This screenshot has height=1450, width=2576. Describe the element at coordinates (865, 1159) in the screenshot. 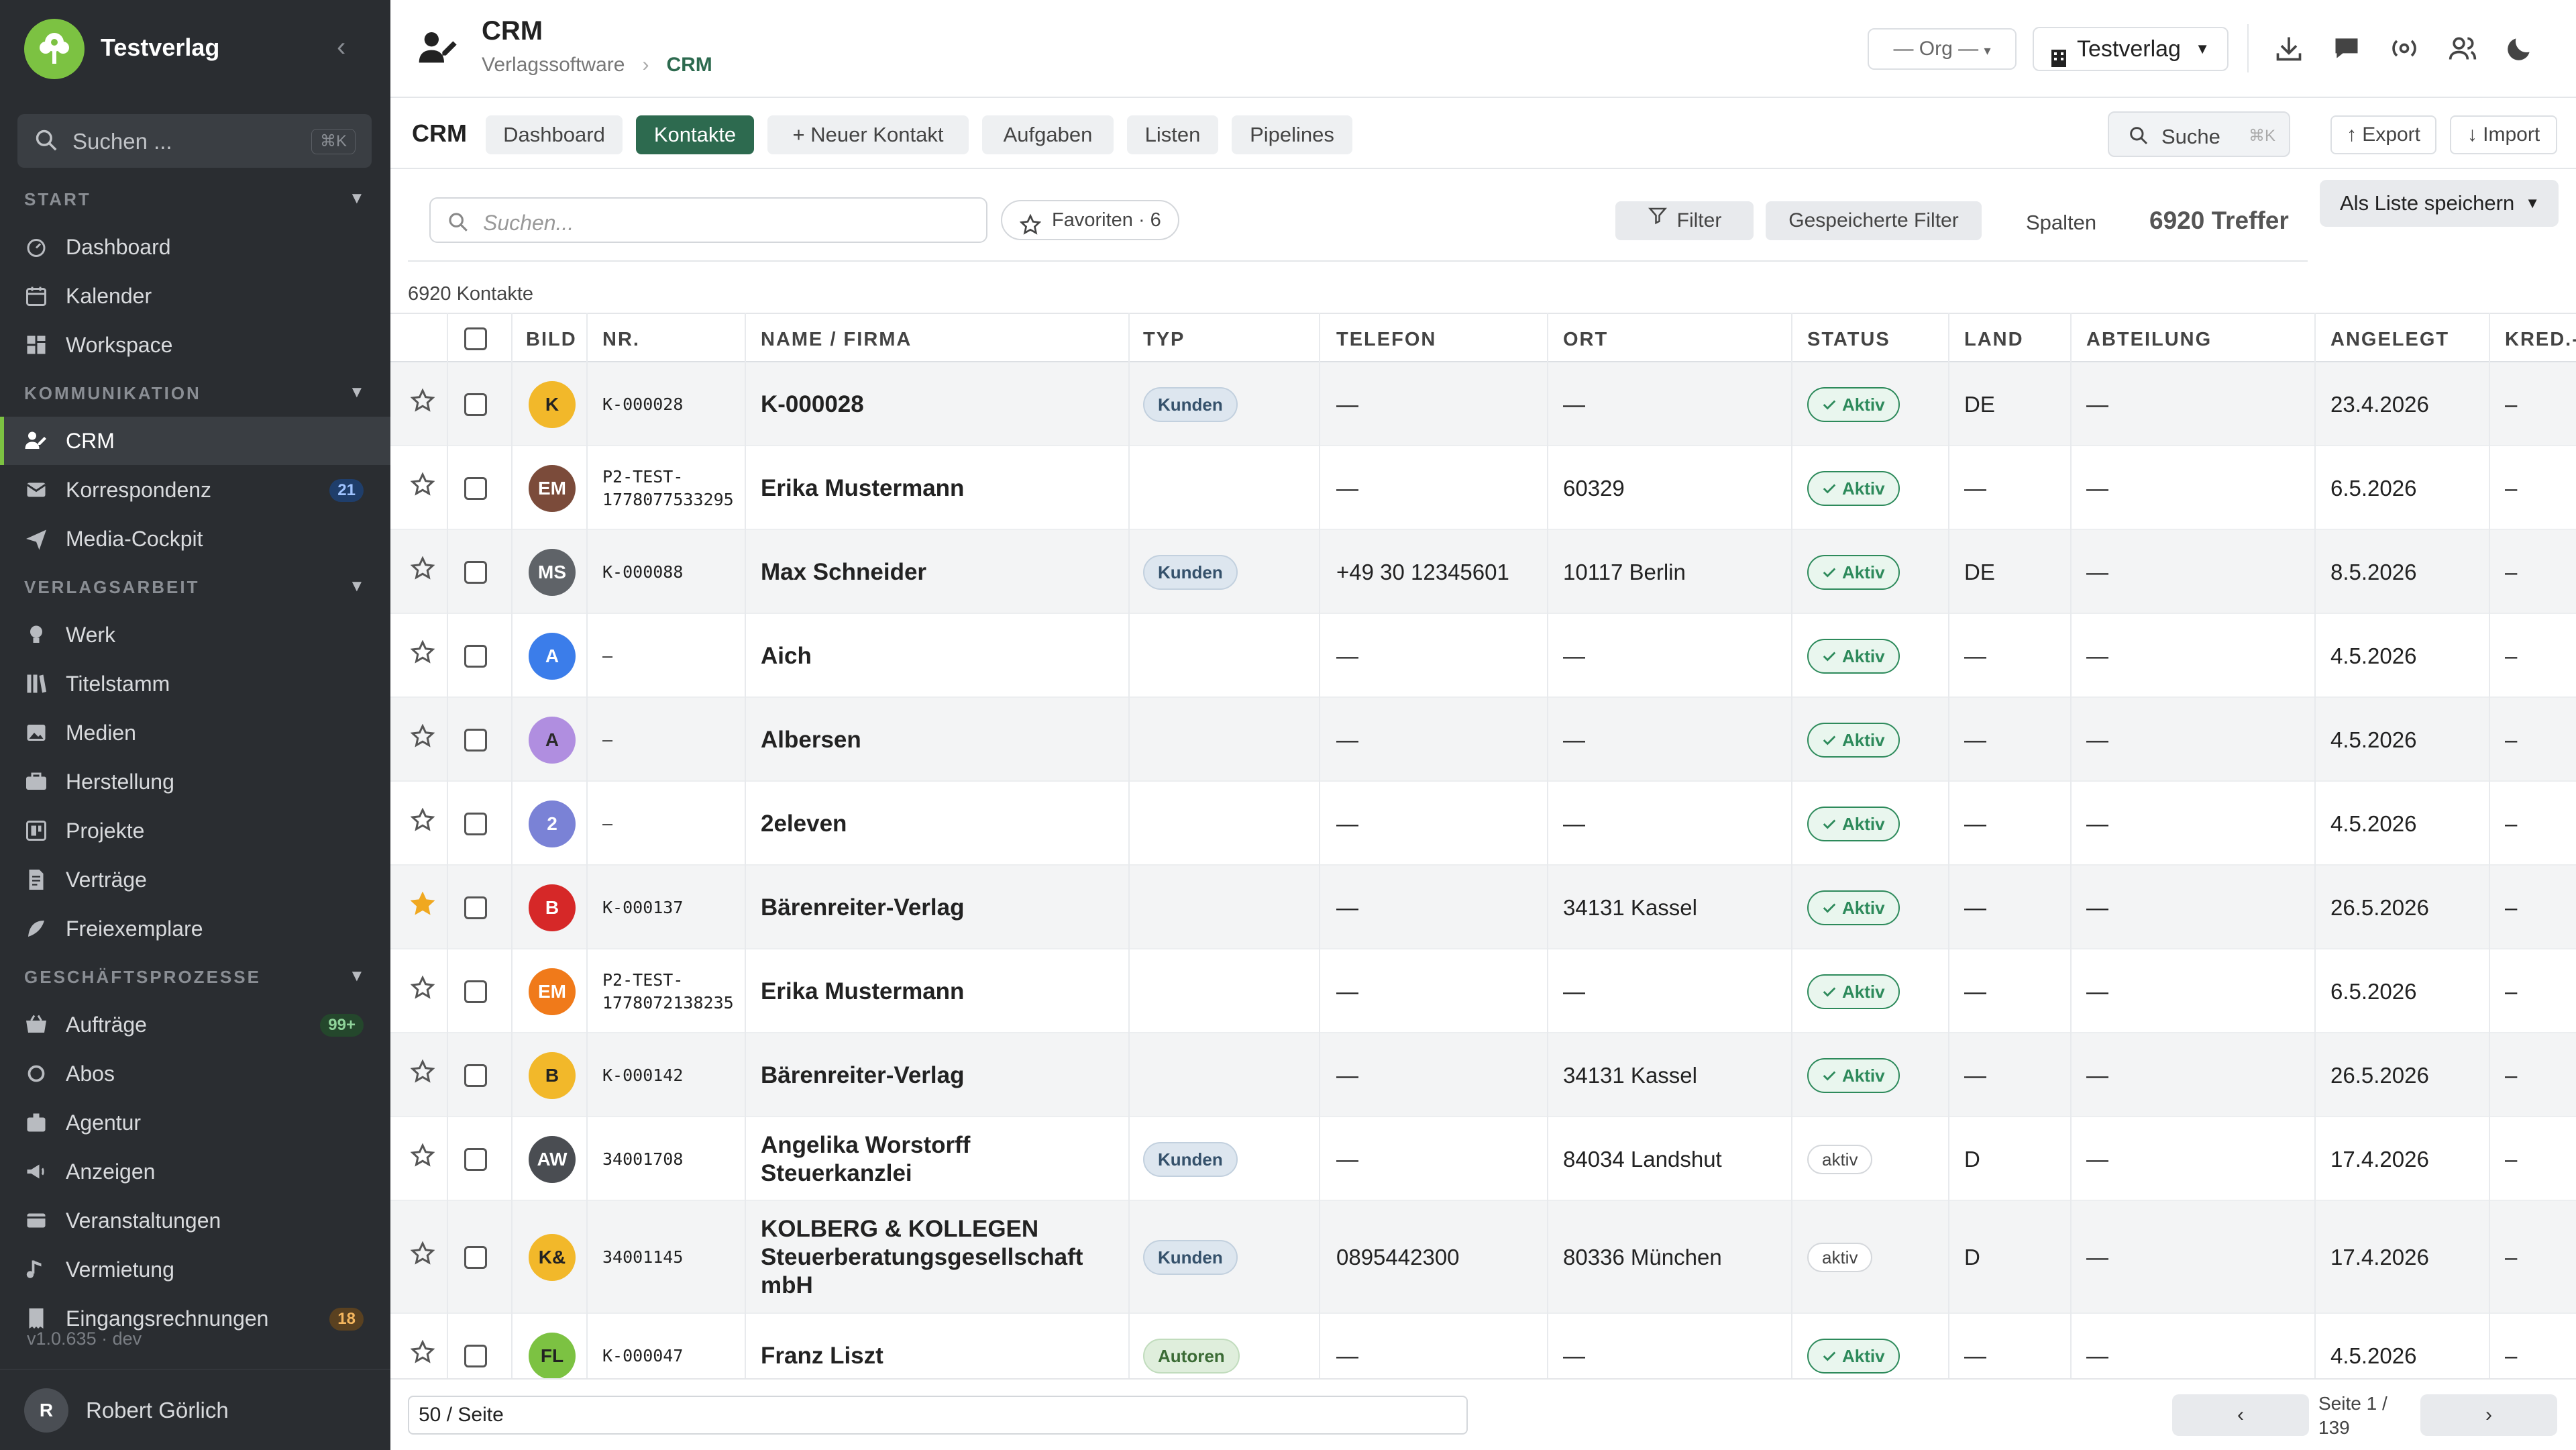

I see `contact-name: Angelika Worstorff Steuerkanzlei` at that location.